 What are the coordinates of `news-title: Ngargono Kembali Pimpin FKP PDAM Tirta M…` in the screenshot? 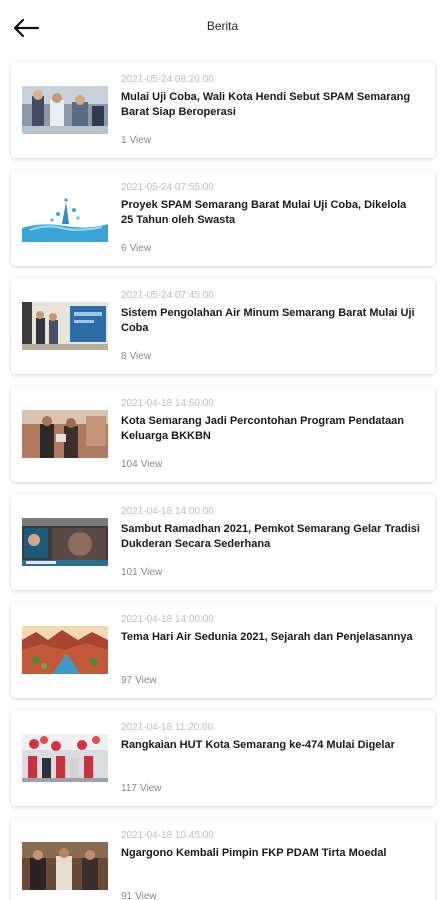 It's located at (254, 853).